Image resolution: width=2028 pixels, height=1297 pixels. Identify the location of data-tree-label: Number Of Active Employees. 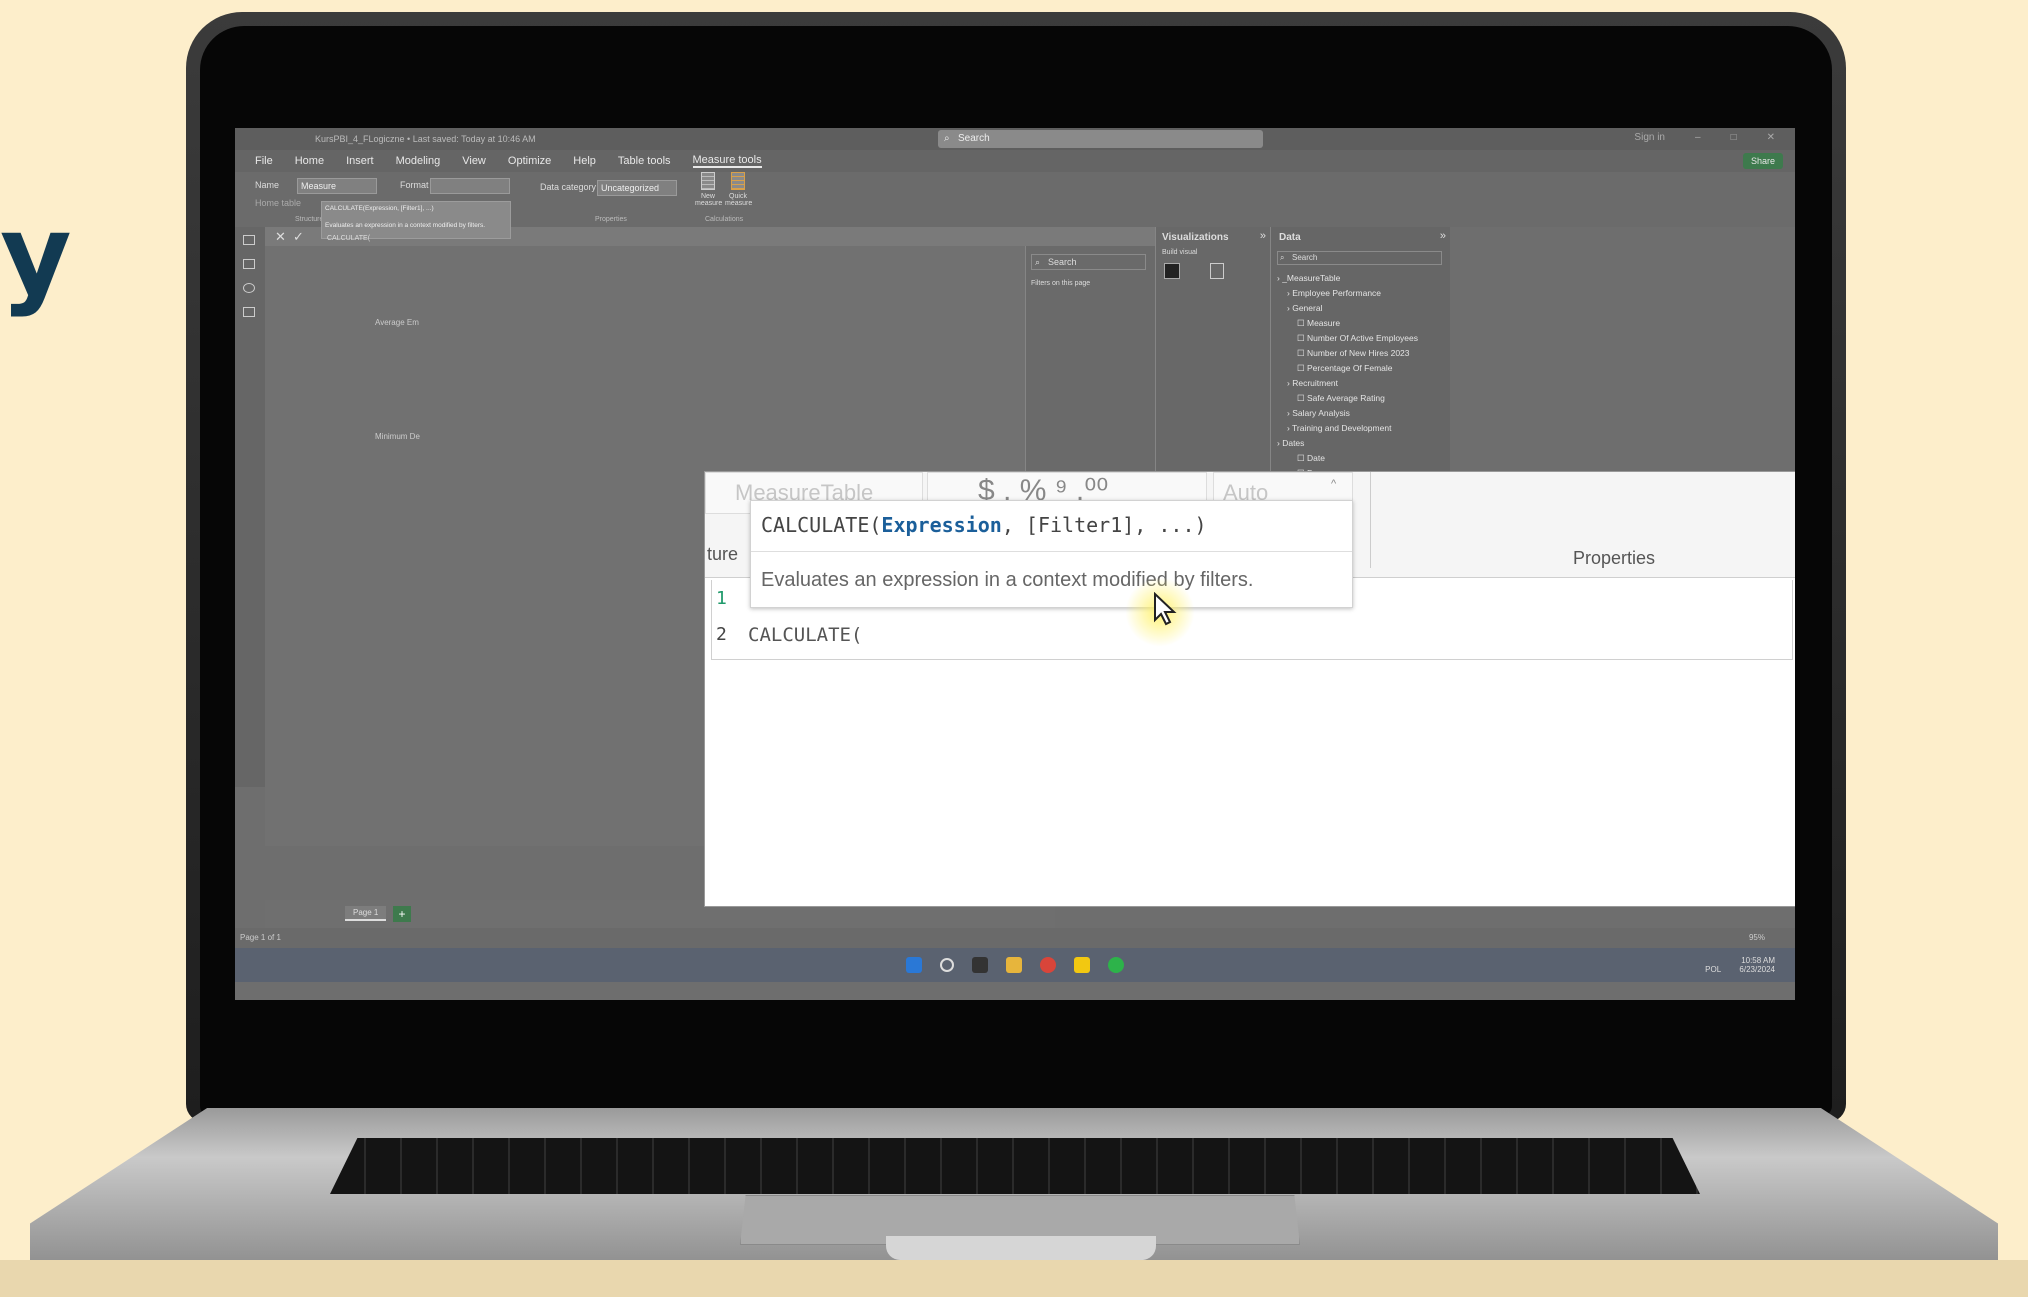
(1362, 338).